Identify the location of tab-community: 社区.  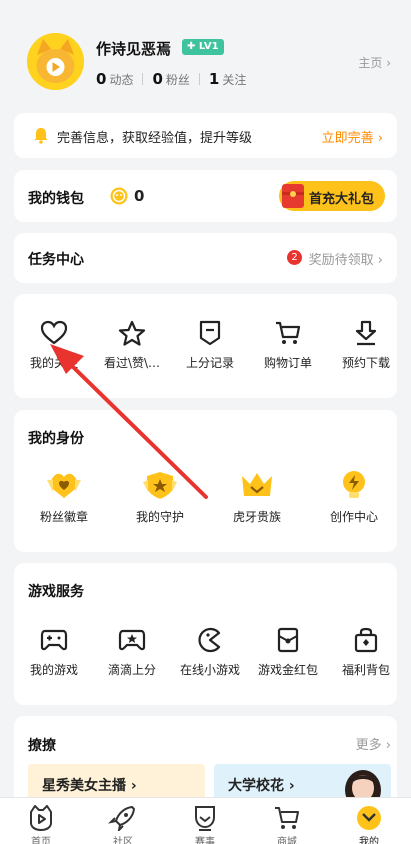
(123, 821).